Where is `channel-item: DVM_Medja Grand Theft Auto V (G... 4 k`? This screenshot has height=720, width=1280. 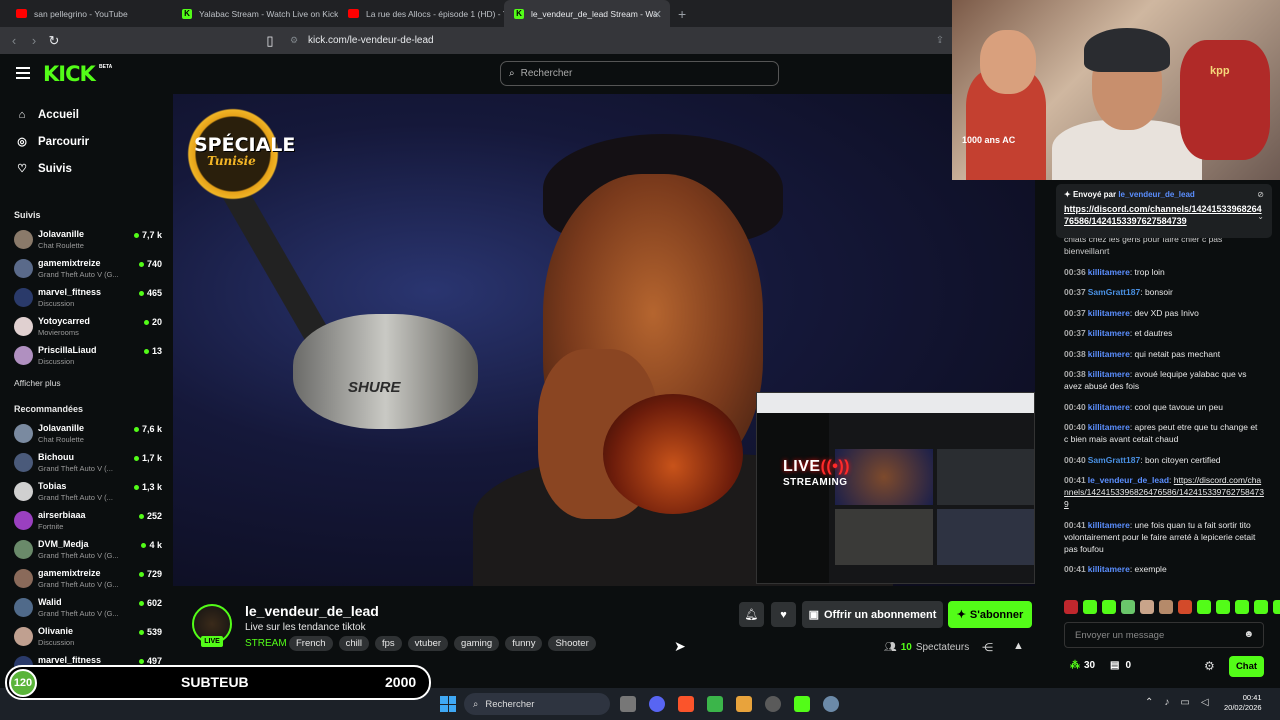 channel-item: DVM_Medja Grand Theft Auto V (G... 4 k is located at coordinates (86, 551).